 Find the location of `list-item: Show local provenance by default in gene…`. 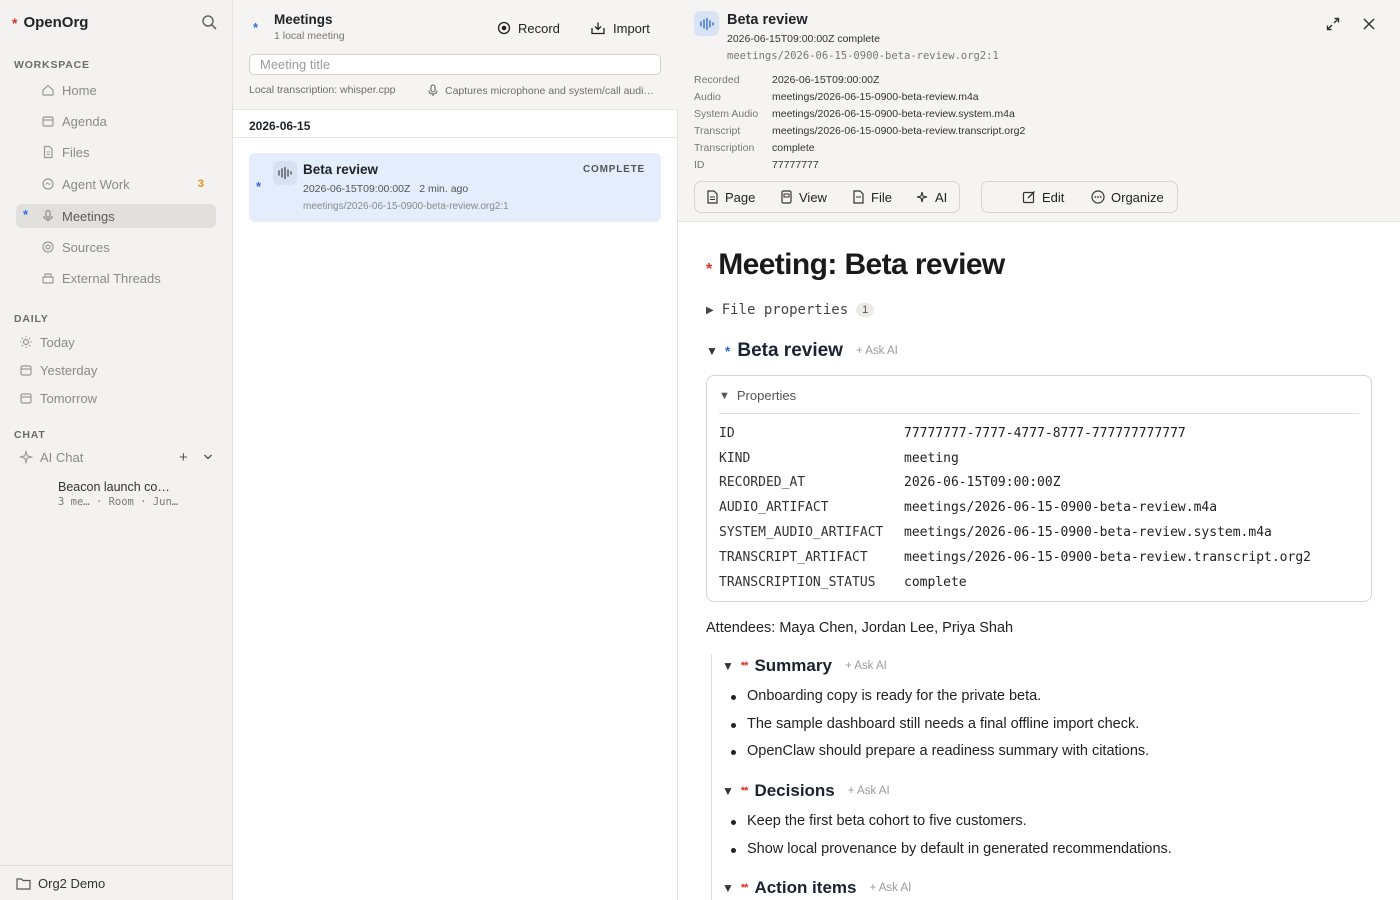

list-item: Show local provenance by default in gene… is located at coordinates (951, 855).